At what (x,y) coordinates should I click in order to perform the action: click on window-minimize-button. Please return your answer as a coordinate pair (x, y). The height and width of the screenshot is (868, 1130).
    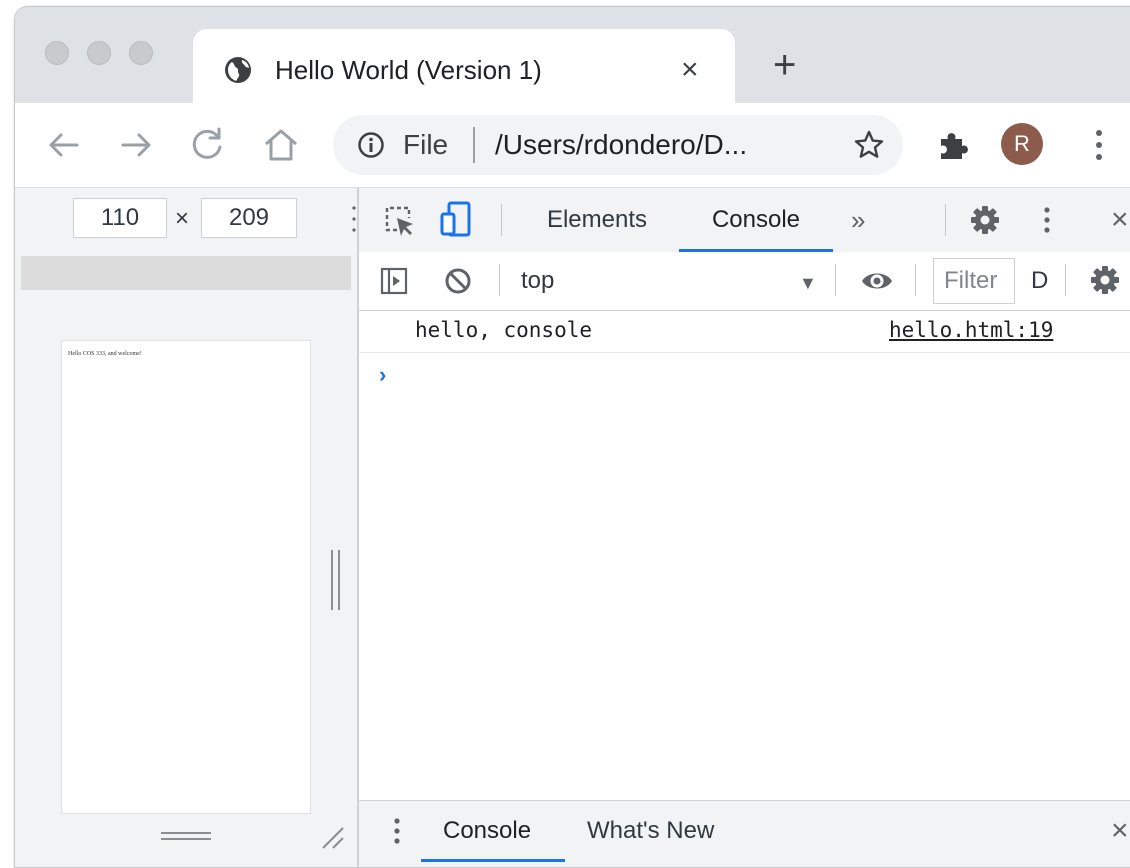
    Looking at the image, I should click on (99, 53).